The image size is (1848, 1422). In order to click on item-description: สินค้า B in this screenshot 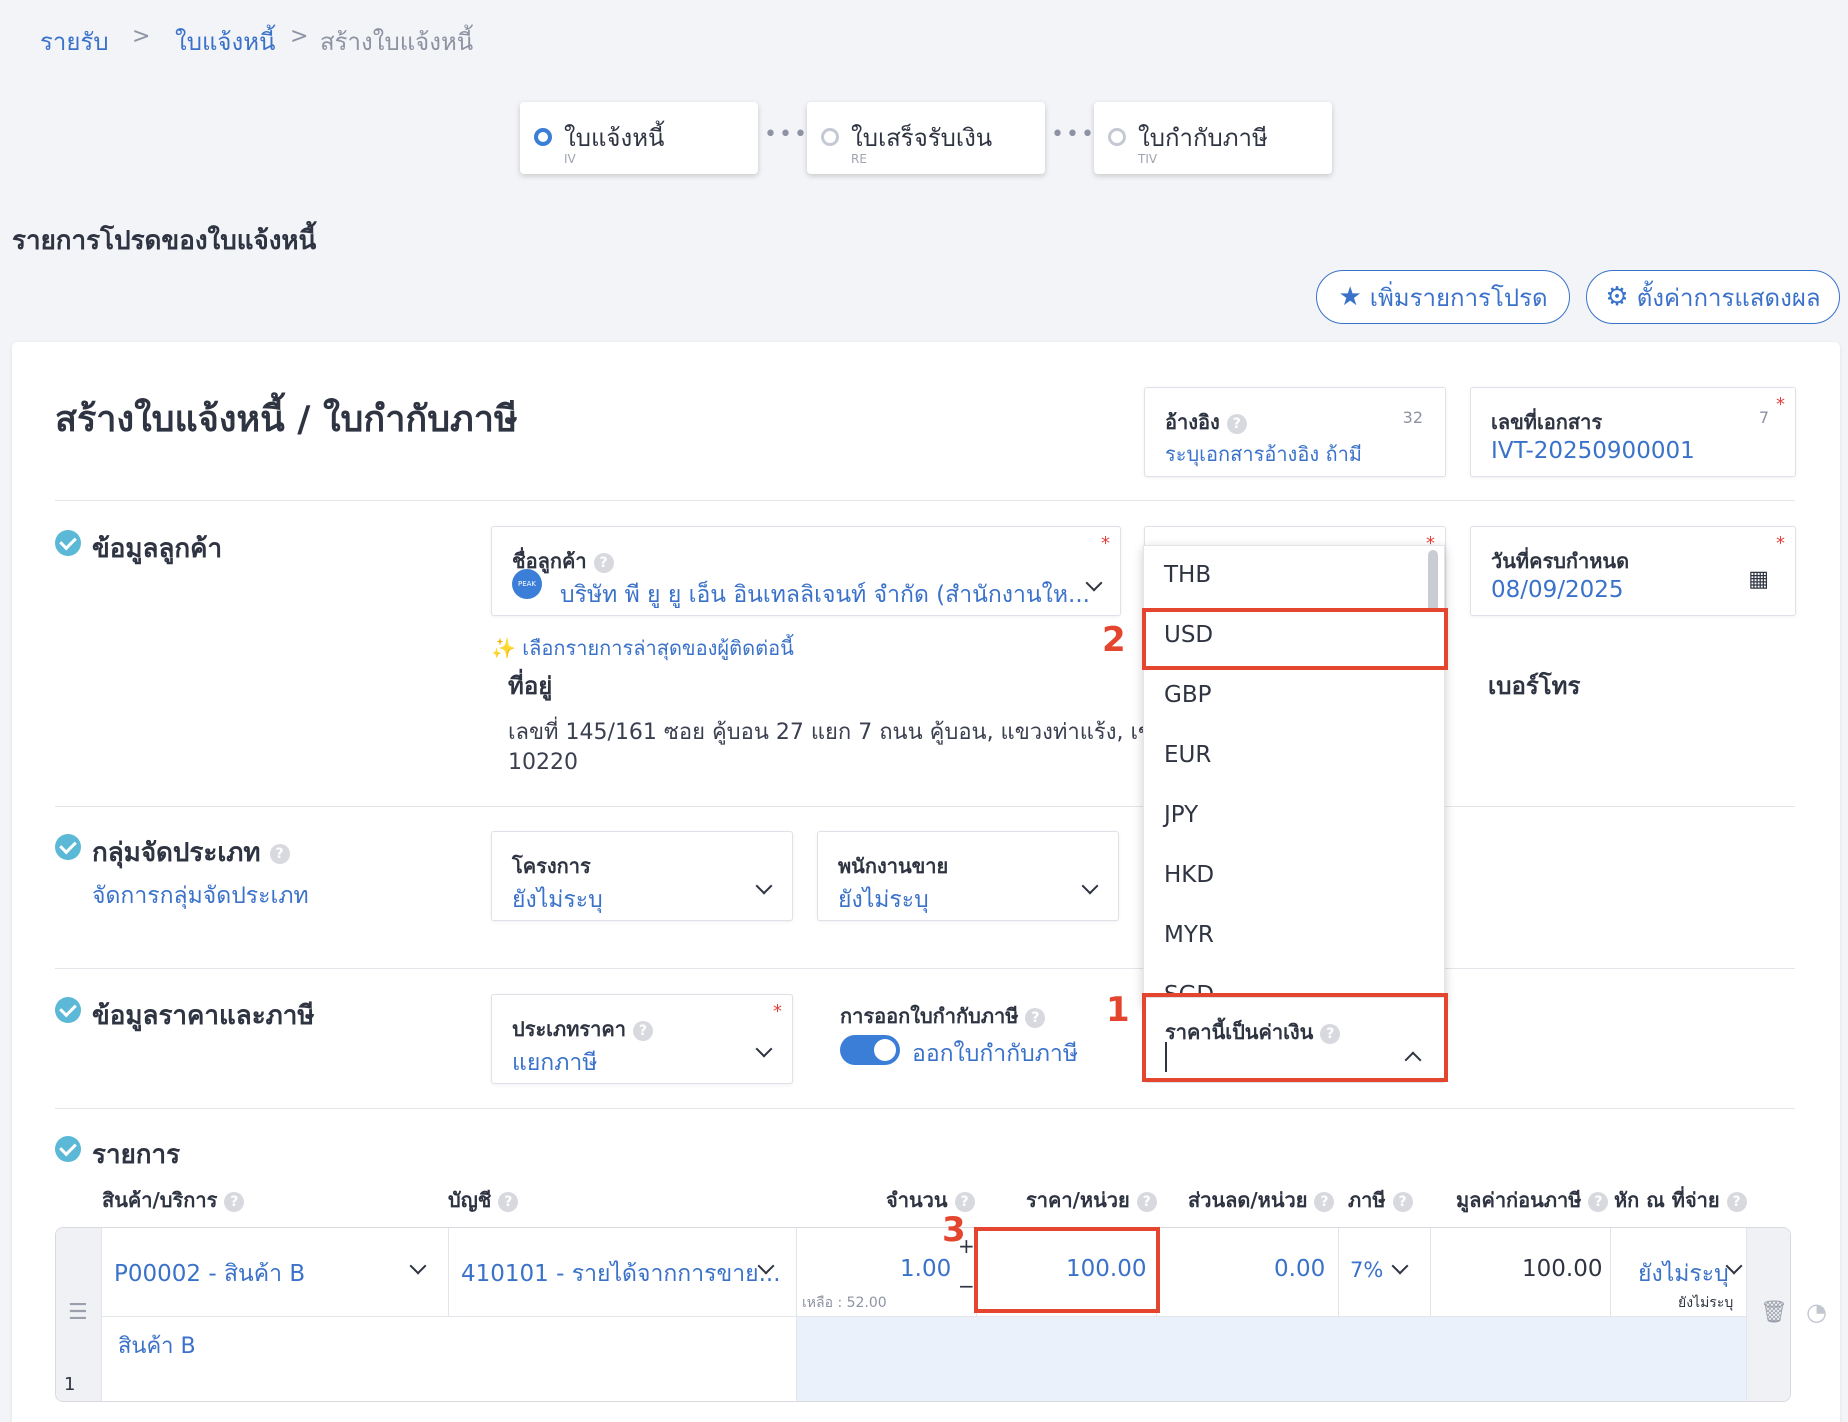, I will do `click(157, 1345)`.